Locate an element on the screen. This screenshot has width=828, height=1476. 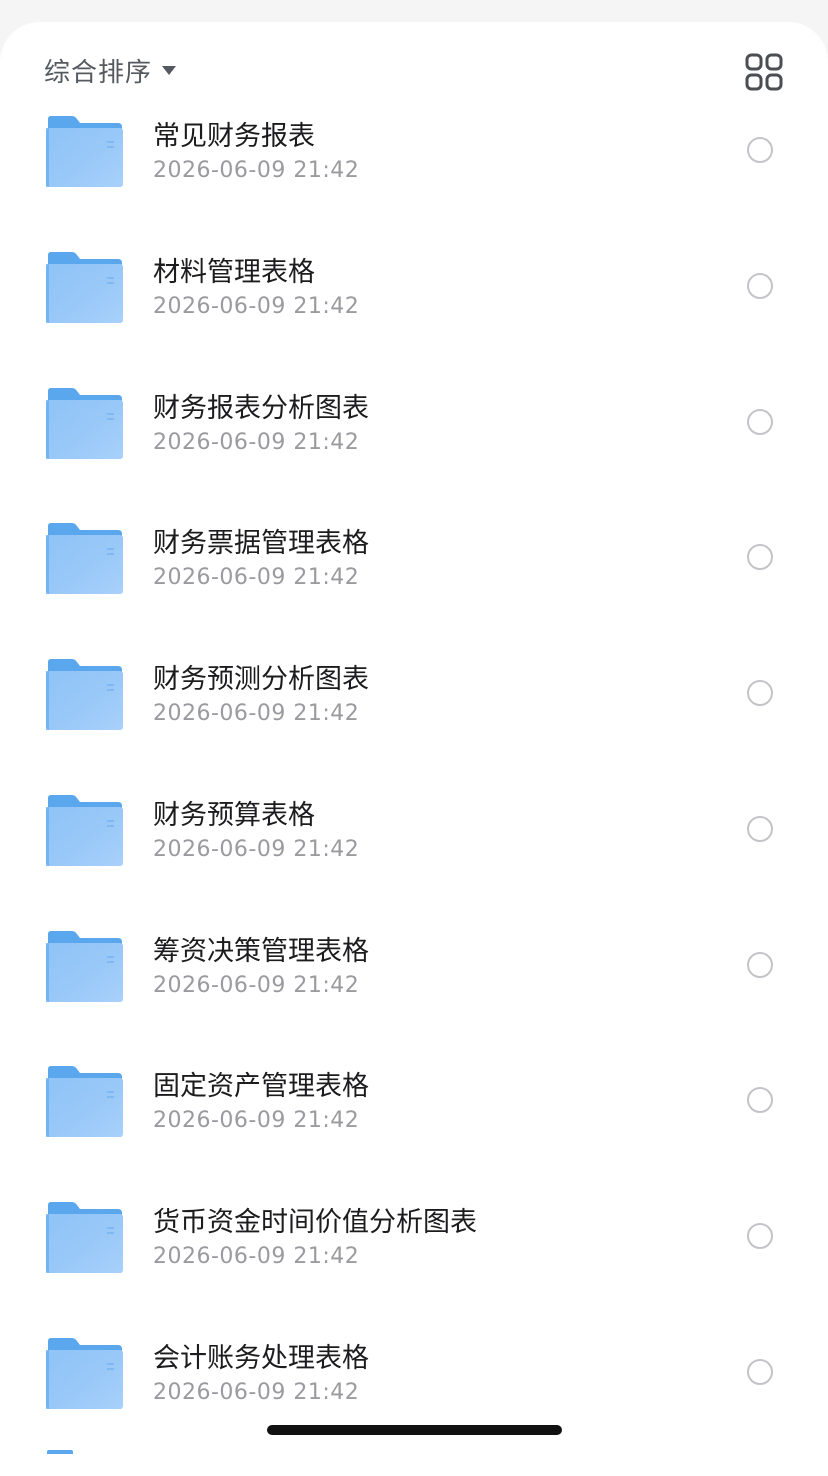
file-row: 财务报表分析图表 2026-06-09 21:42 is located at coordinates (414, 456).